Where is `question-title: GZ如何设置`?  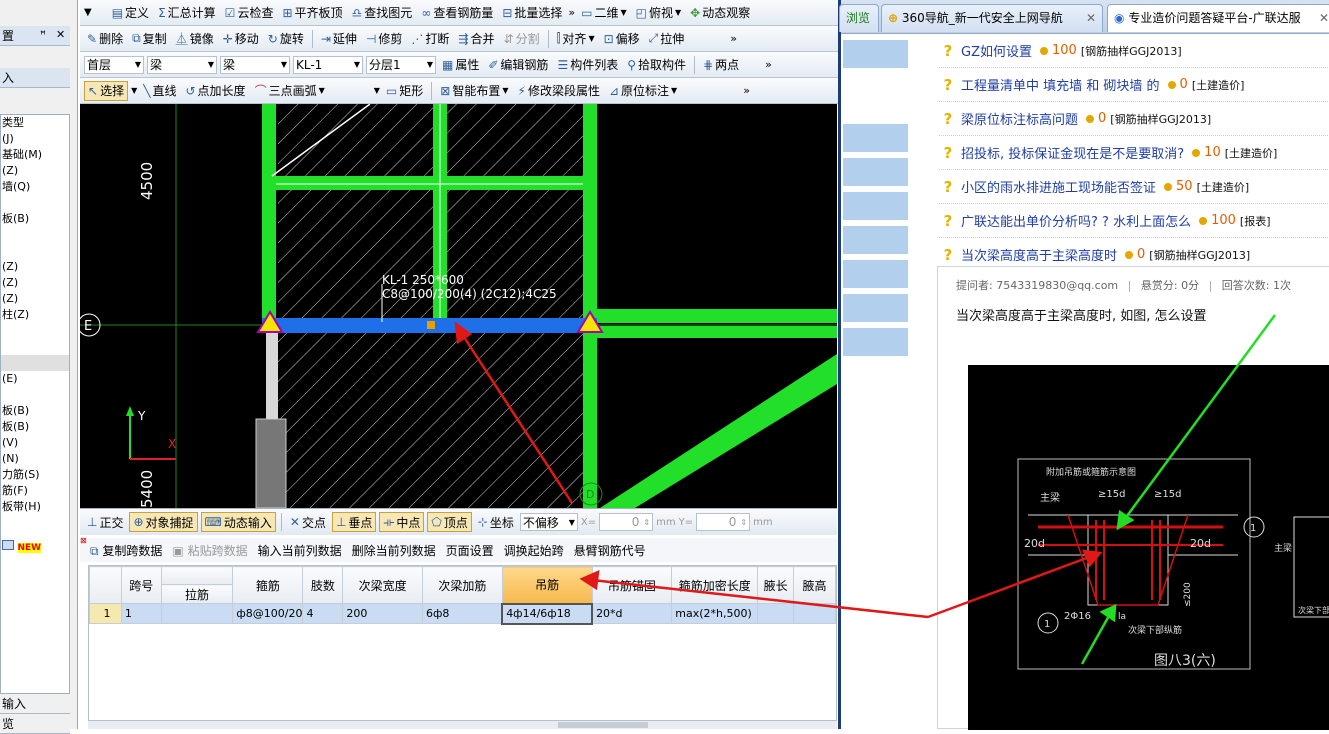 question-title: GZ如何设置 is located at coordinates (996, 50).